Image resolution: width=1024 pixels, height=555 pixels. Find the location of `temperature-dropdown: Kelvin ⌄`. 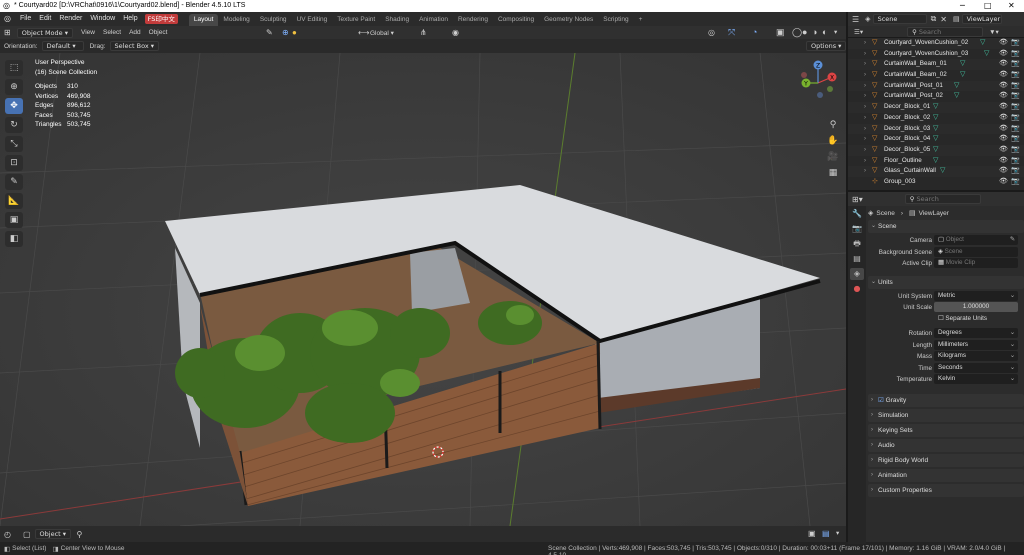

temperature-dropdown: Kelvin ⌄ is located at coordinates (976, 379).